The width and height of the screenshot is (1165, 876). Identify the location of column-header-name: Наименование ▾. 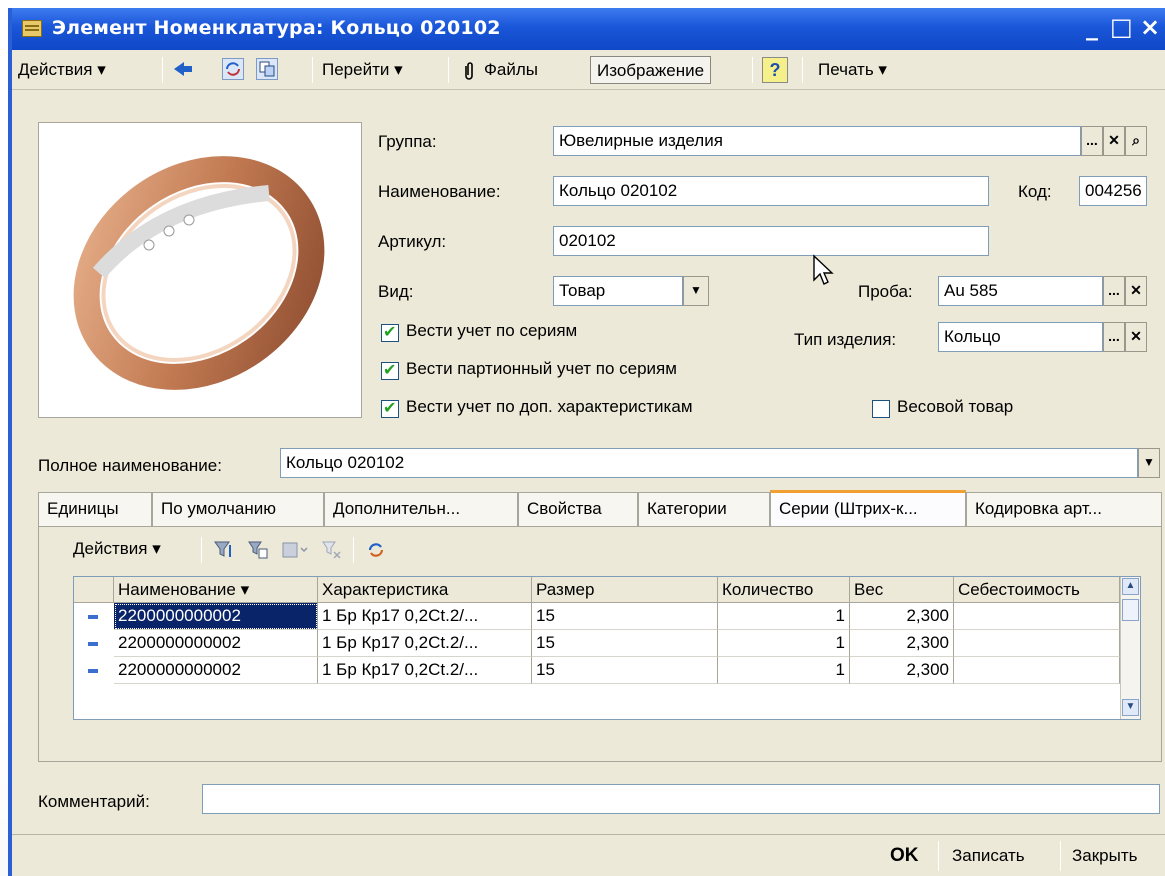
(216, 590).